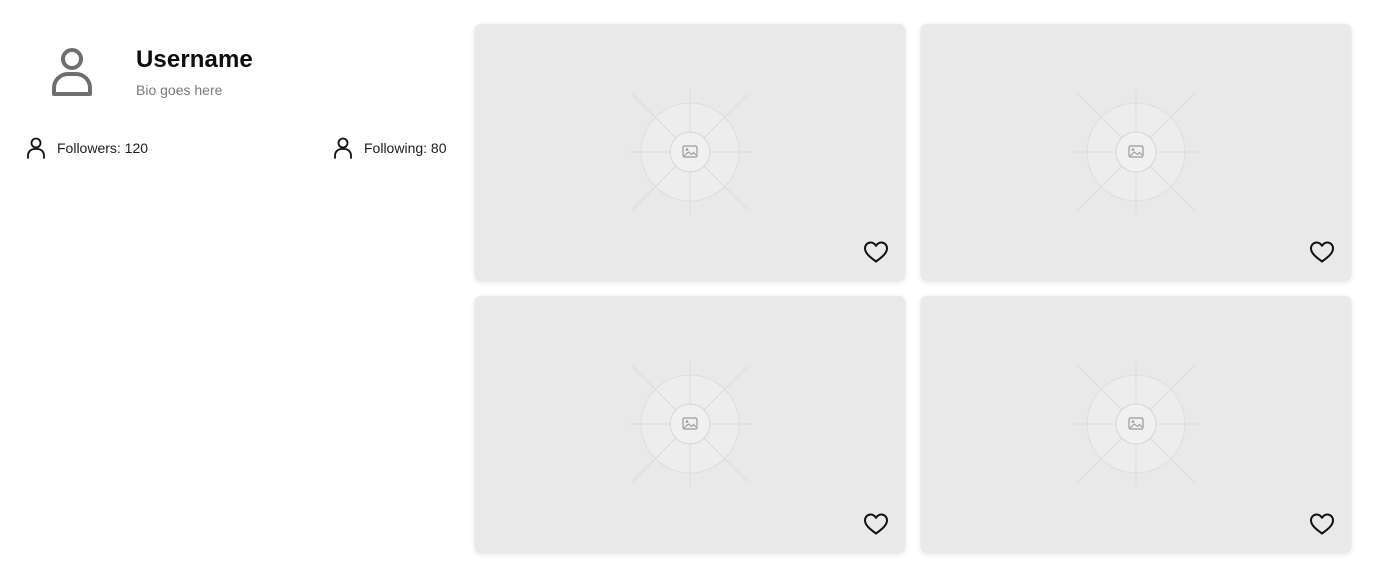  I want to click on following-label: Following: 80, so click(405, 148).